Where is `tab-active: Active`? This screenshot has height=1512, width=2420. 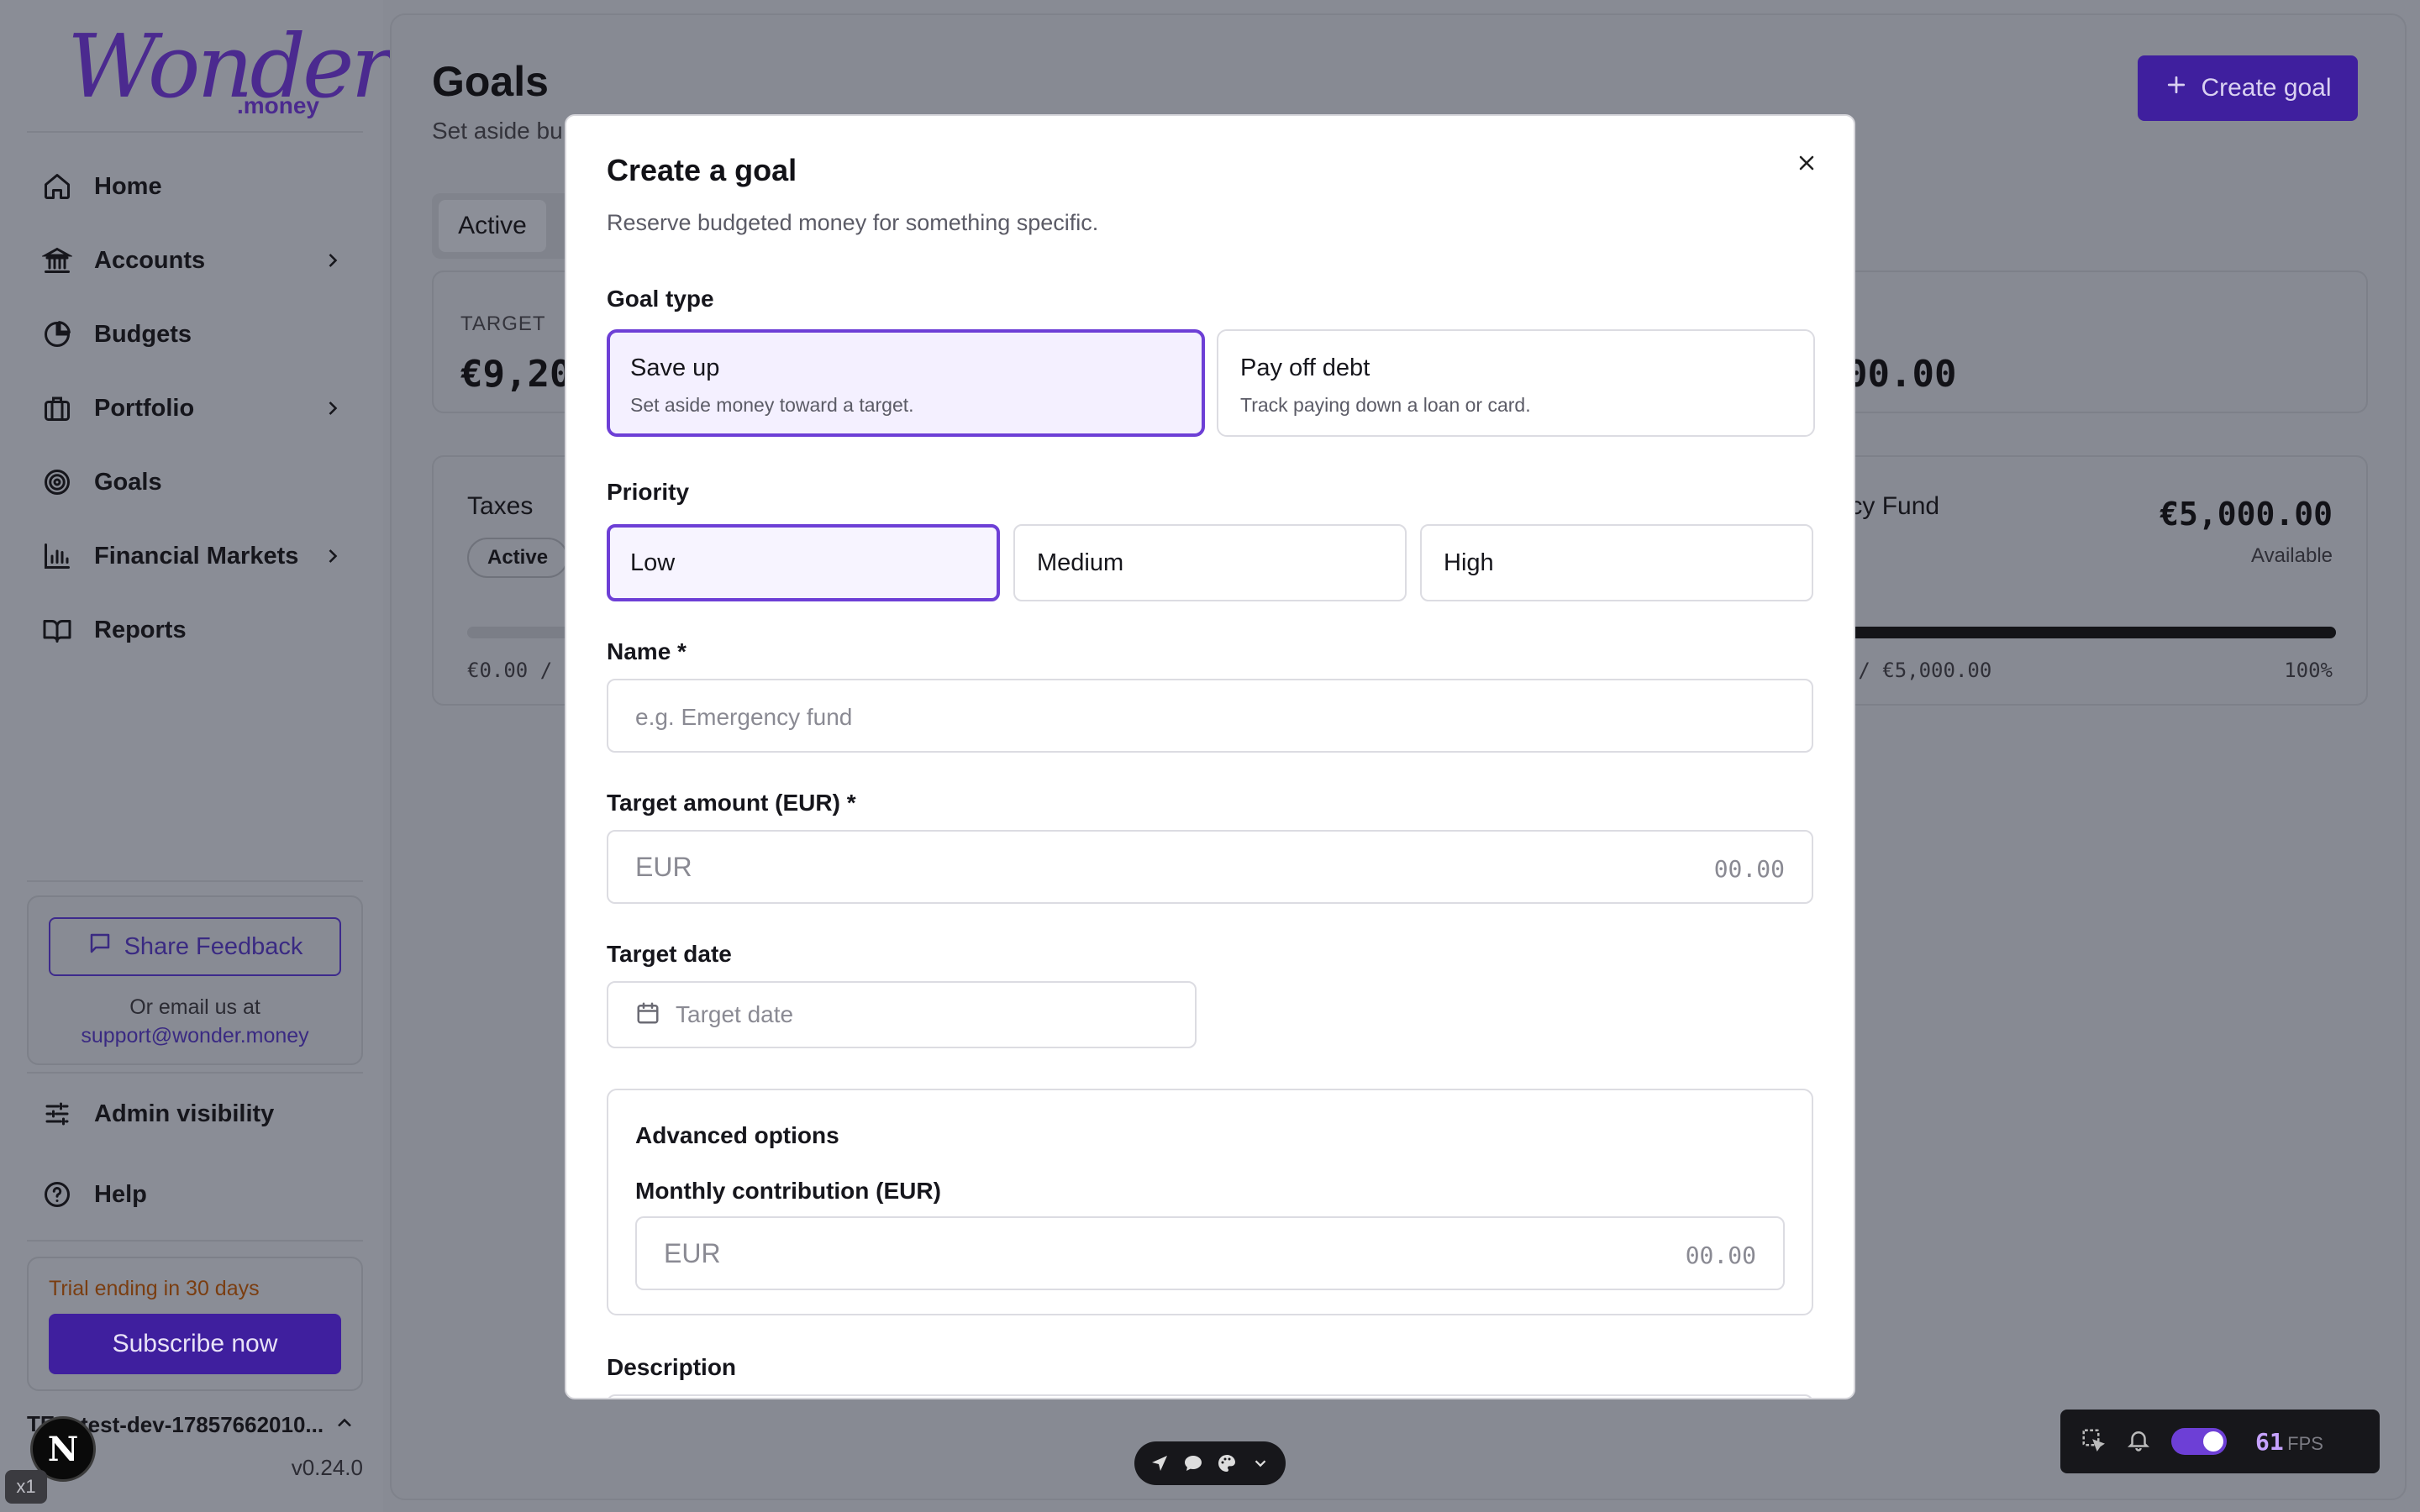
tab-active: Active is located at coordinates (493, 226).